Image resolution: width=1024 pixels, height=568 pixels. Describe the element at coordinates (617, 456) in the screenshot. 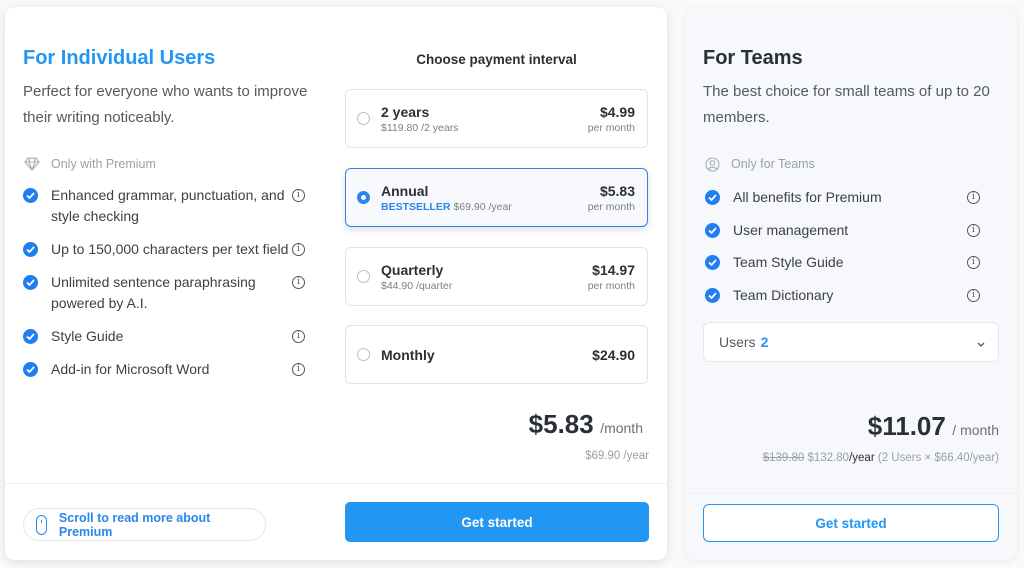

I see `individual-yearly-price: $69.90 /year` at that location.